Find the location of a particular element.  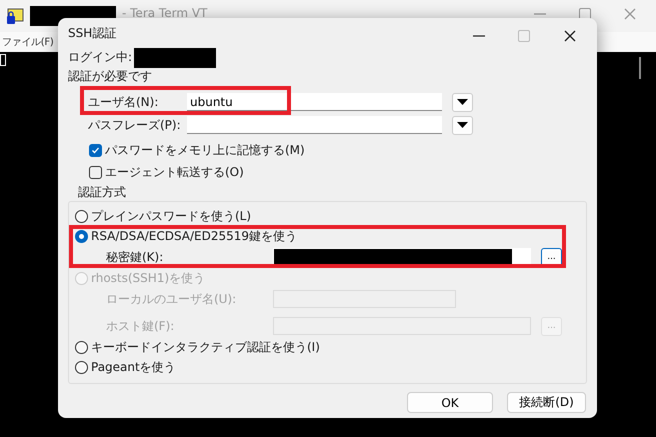

dialog-button: 接続断(D) is located at coordinates (546, 402).